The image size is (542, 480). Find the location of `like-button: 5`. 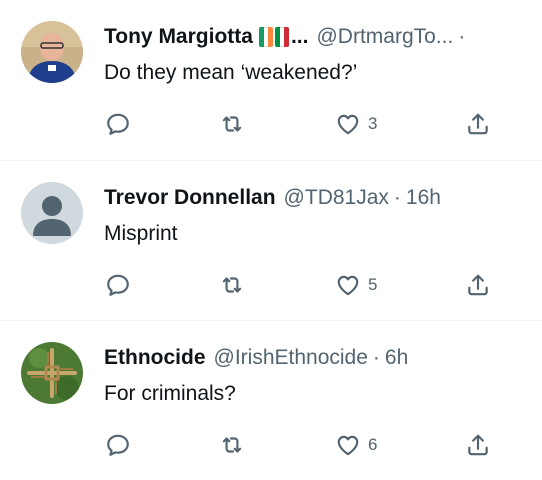

like-button: 5 is located at coordinates (356, 285).